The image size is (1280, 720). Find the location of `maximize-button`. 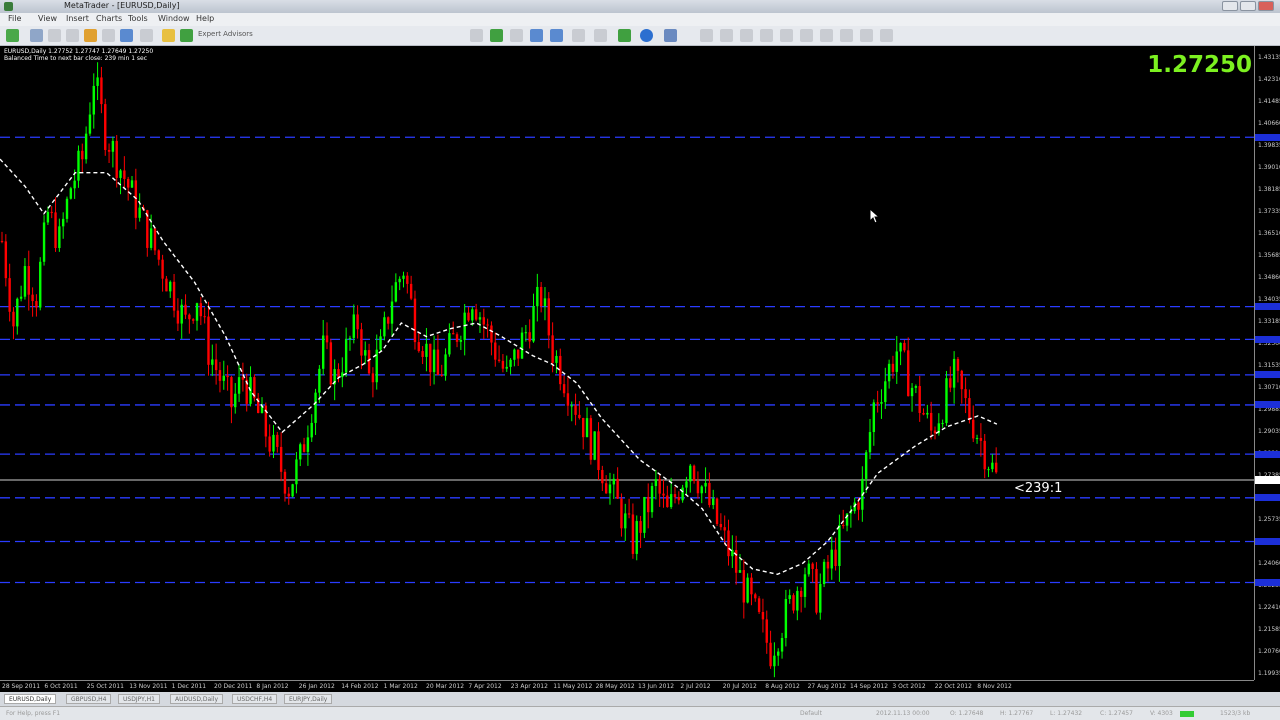

maximize-button is located at coordinates (1248, 6).